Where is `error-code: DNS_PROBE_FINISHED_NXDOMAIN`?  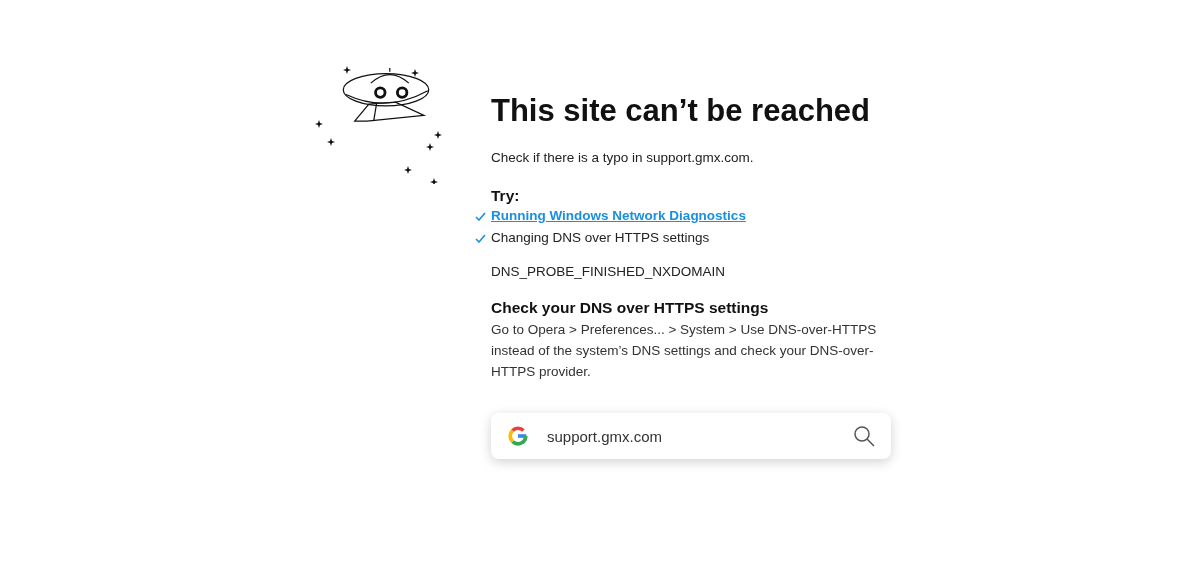
error-code: DNS_PROBE_FINISHED_NXDOMAIN is located at coordinates (609, 271).